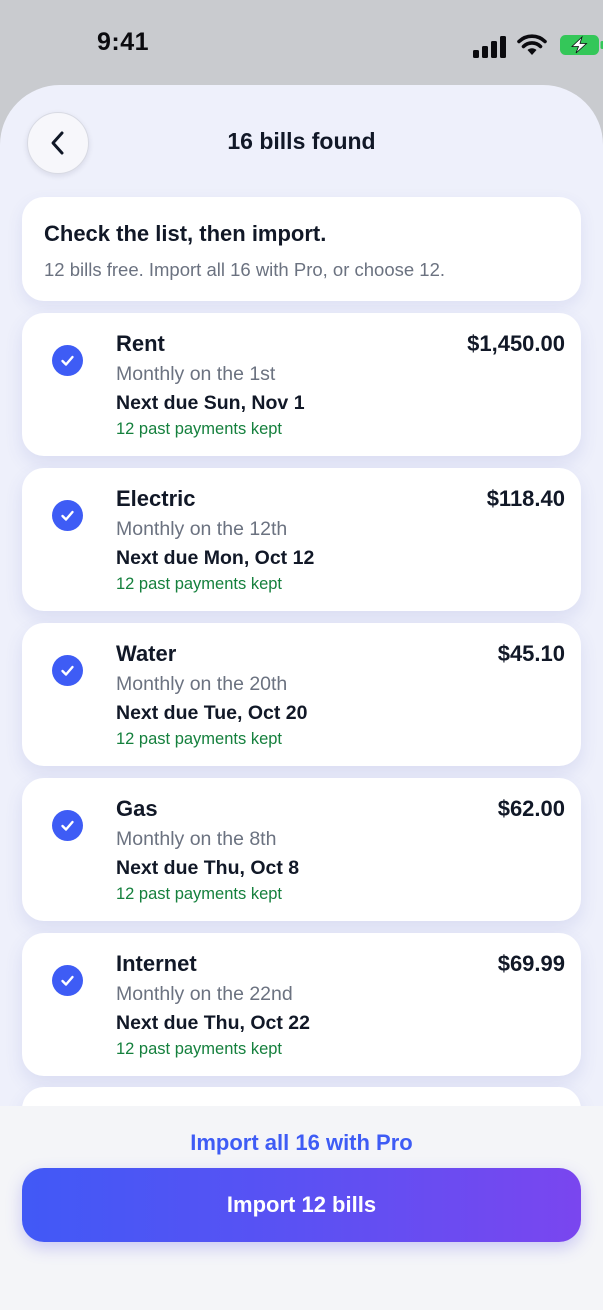 The height and width of the screenshot is (1310, 603). What do you see at coordinates (146, 653) in the screenshot?
I see `bill-name: Water` at bounding box center [146, 653].